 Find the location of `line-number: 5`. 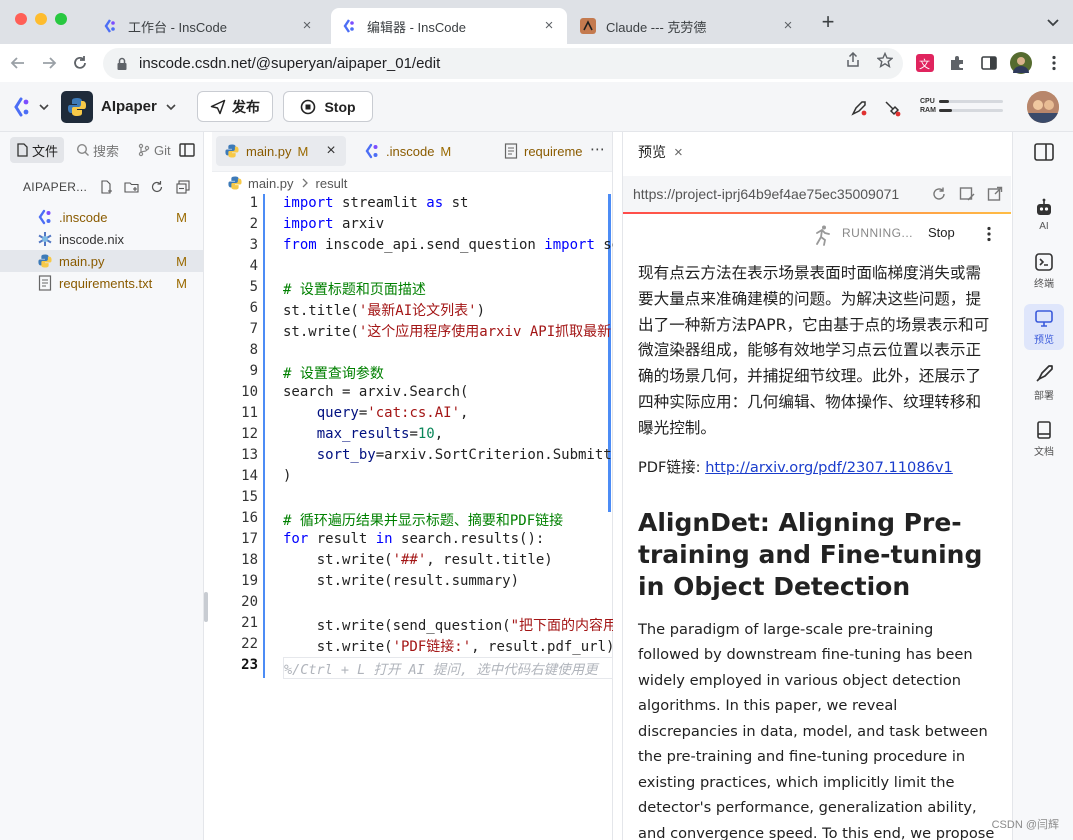

line-number: 5 is located at coordinates (253, 287).